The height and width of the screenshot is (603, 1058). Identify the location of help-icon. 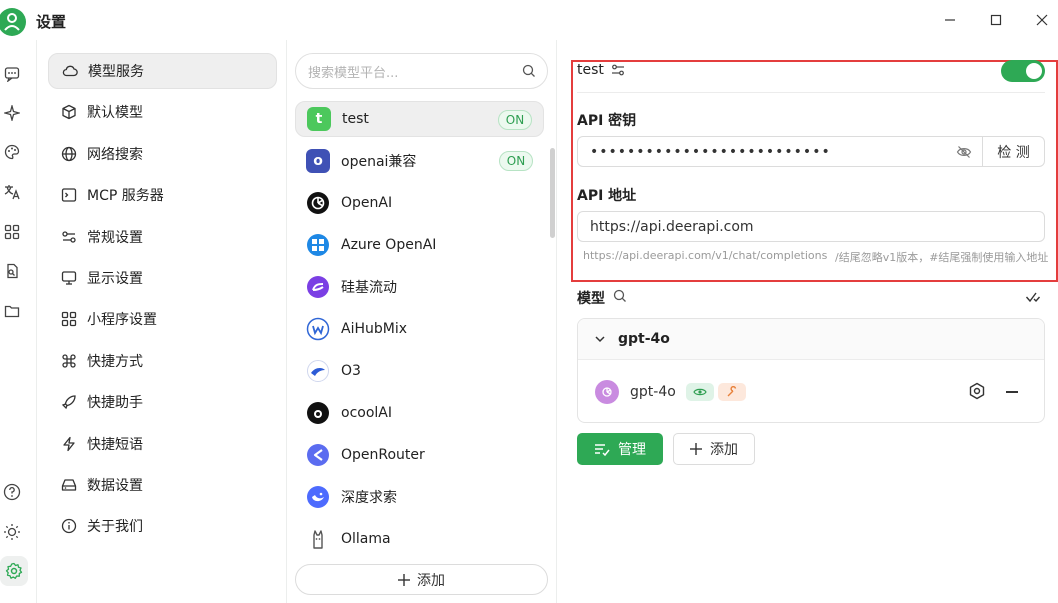
(12, 492).